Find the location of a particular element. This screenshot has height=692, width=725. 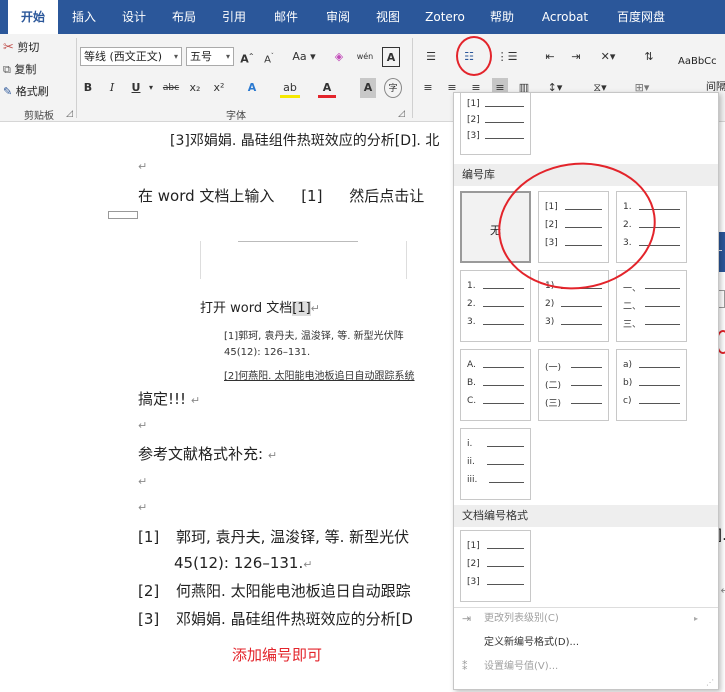

list-marker: 三、 is located at coordinates (632, 325).